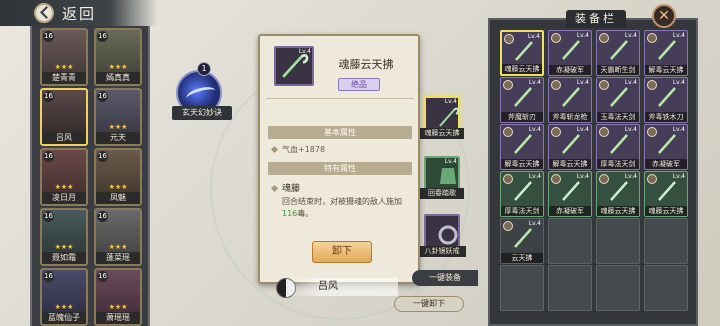 The image size is (720, 326). I want to click on inventory-item: Lv.4 天霸断生剑, so click(618, 53).